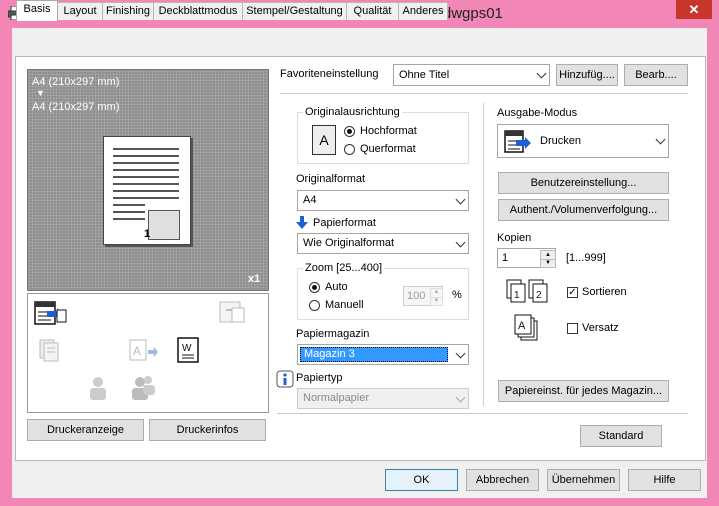 This screenshot has height=506, width=719. I want to click on sort-label: Sortieren, so click(604, 292).